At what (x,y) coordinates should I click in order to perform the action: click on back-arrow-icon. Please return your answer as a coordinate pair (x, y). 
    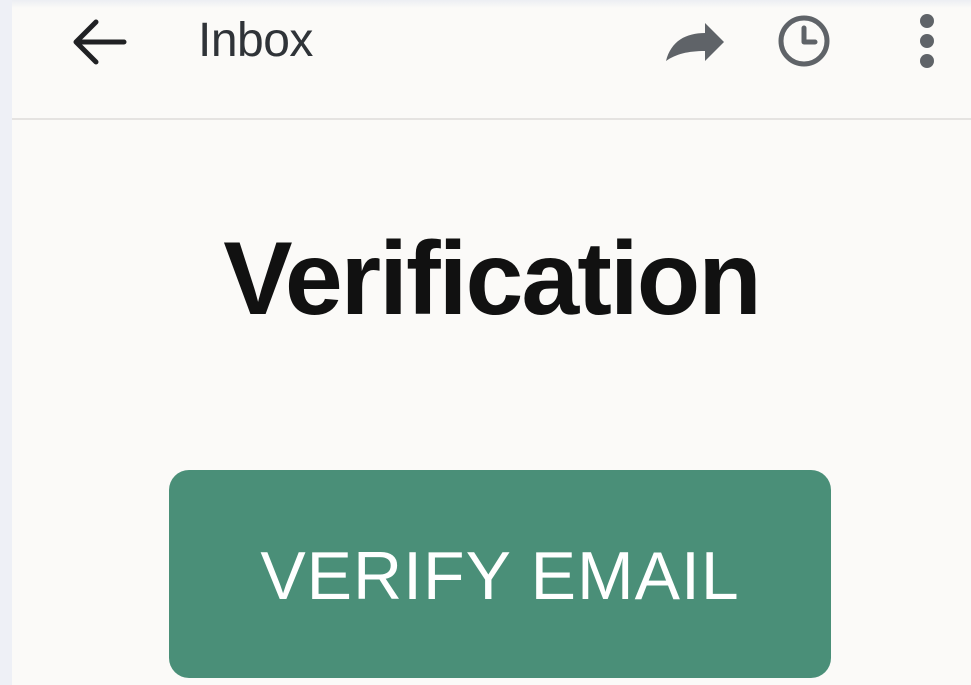
    Looking at the image, I should click on (100, 42).